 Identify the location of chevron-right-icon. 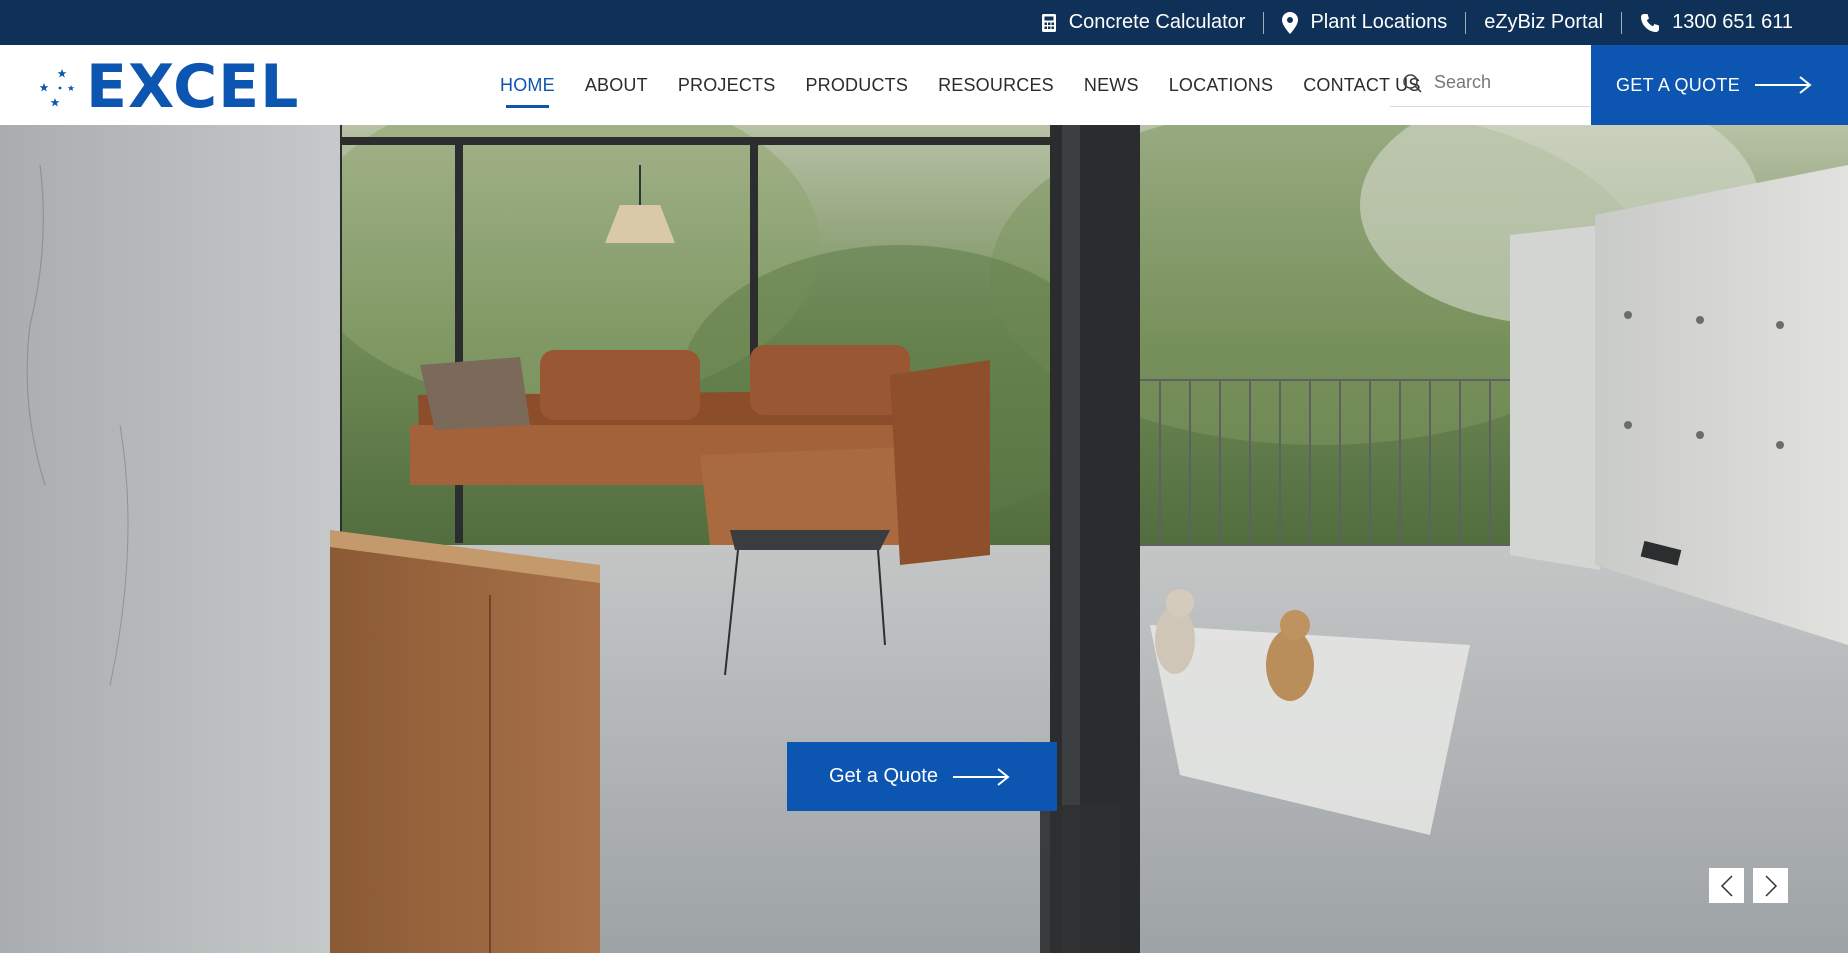
(1770, 885).